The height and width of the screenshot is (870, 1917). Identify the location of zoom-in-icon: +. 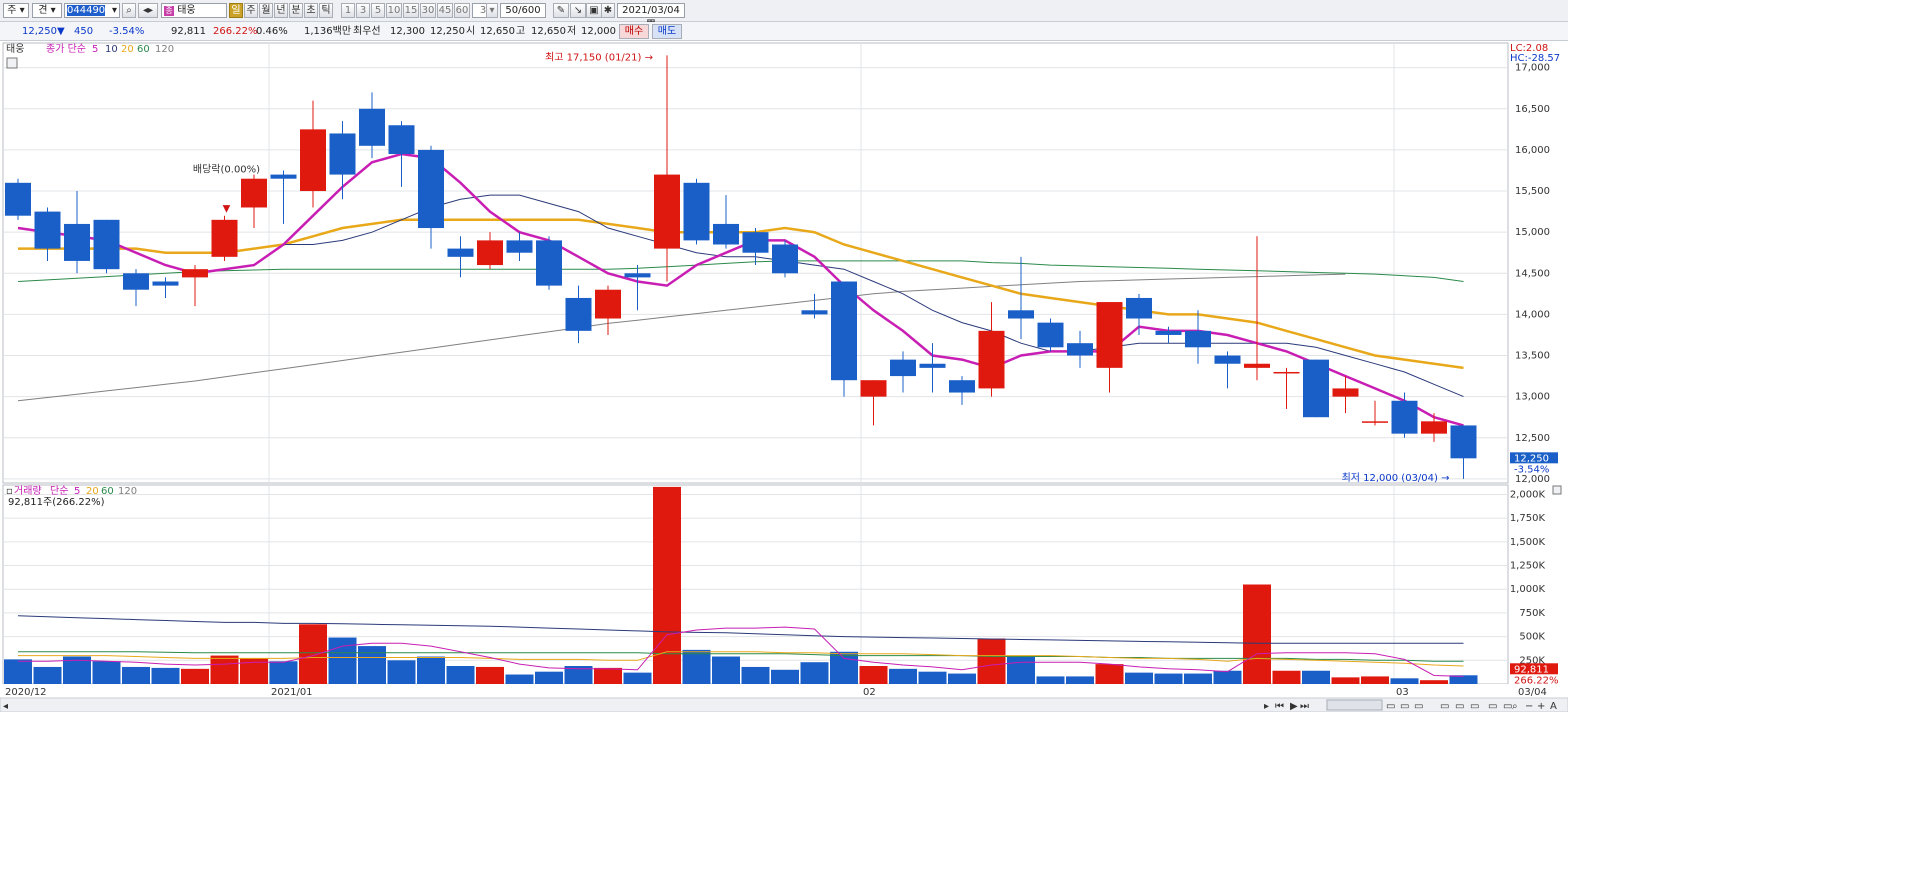
(1541, 706).